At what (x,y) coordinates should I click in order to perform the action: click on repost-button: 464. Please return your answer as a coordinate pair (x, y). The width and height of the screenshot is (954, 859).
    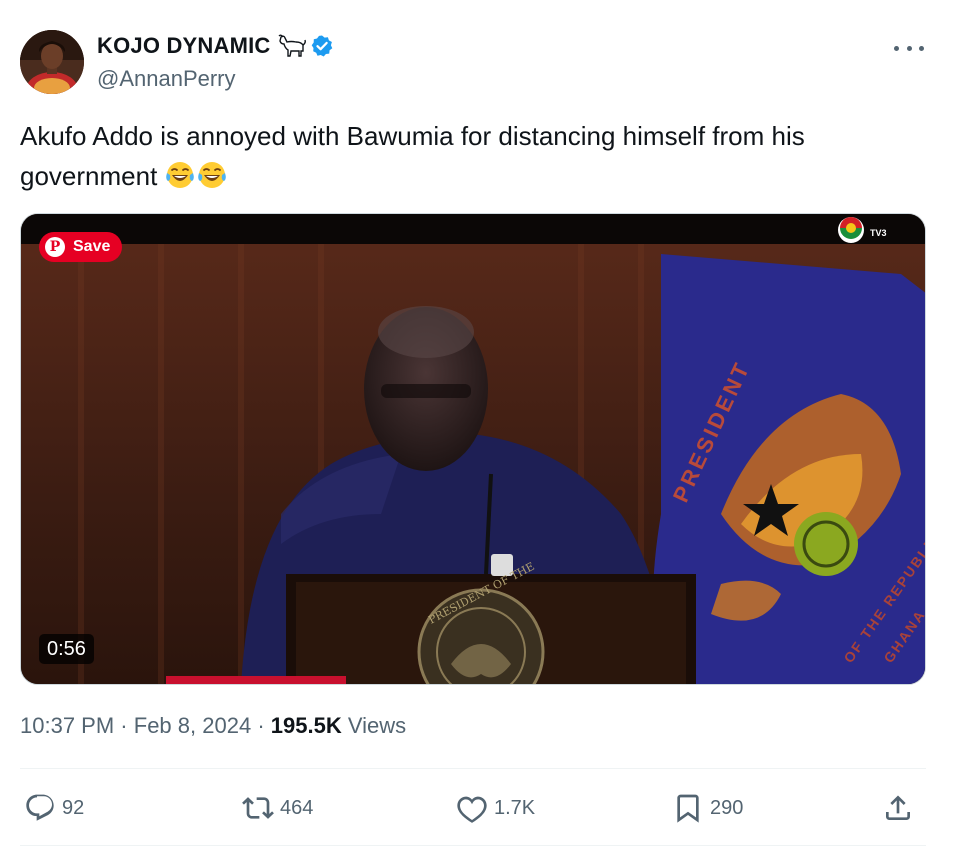
    Looking at the image, I should click on (277, 808).